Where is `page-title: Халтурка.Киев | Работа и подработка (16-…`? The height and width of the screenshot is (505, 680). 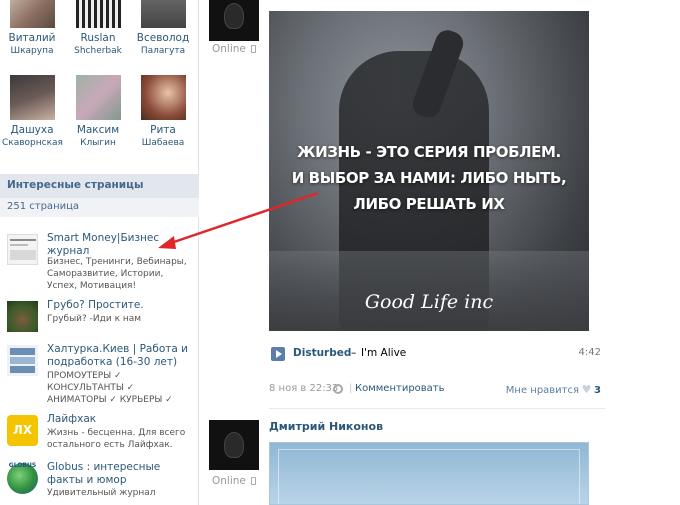
page-title: Халтурка.Киев | Работа и подработка (16-… is located at coordinates (119, 356).